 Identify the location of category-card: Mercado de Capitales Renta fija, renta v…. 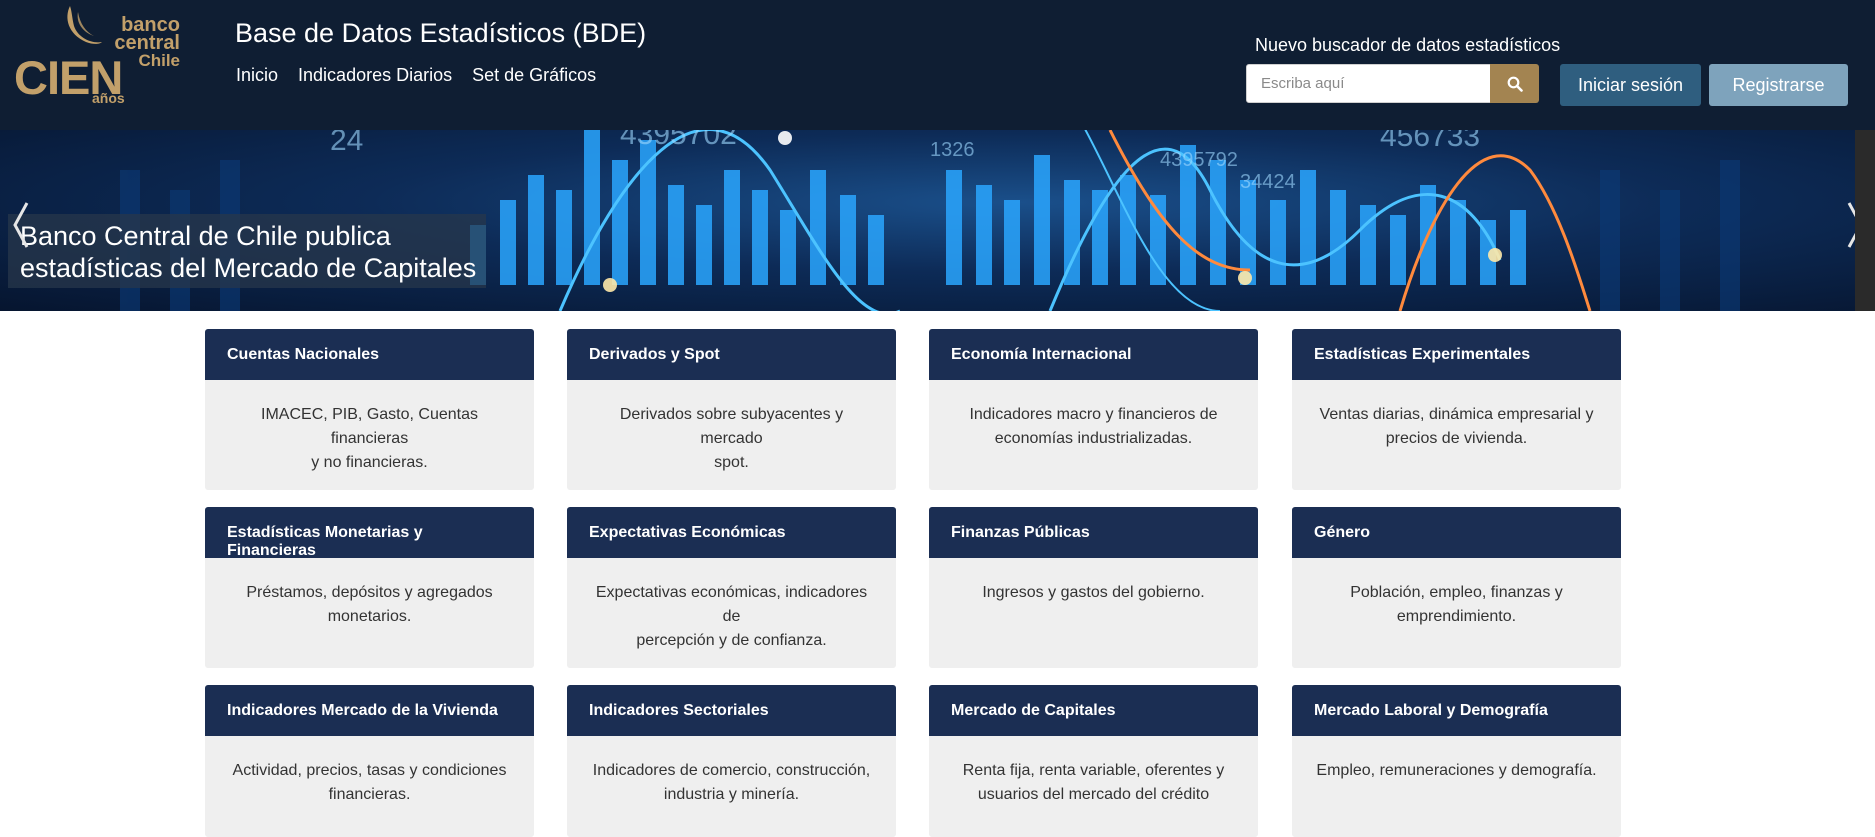
(1093, 761).